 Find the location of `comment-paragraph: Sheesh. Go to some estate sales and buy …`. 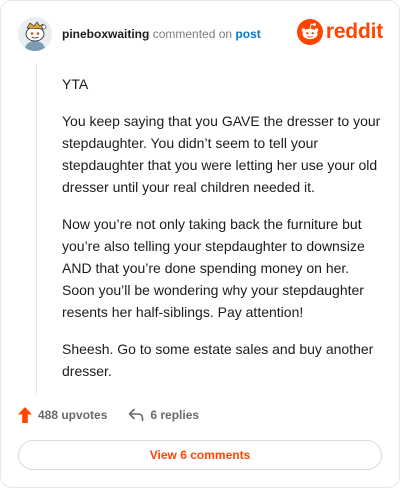

comment-paragraph: Sheesh. Go to some estate sales and buy … is located at coordinates (218, 360).